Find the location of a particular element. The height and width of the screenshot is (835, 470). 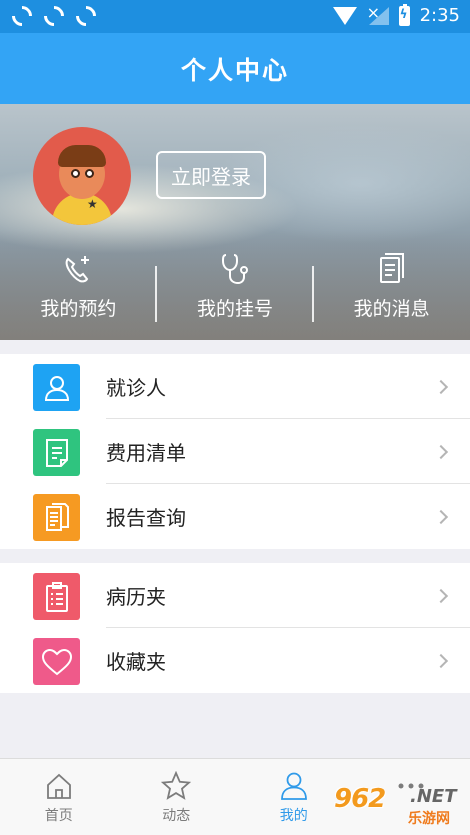

quick-actions: 我的预约 我的挂号 我的消息 is located at coordinates (235, 291).